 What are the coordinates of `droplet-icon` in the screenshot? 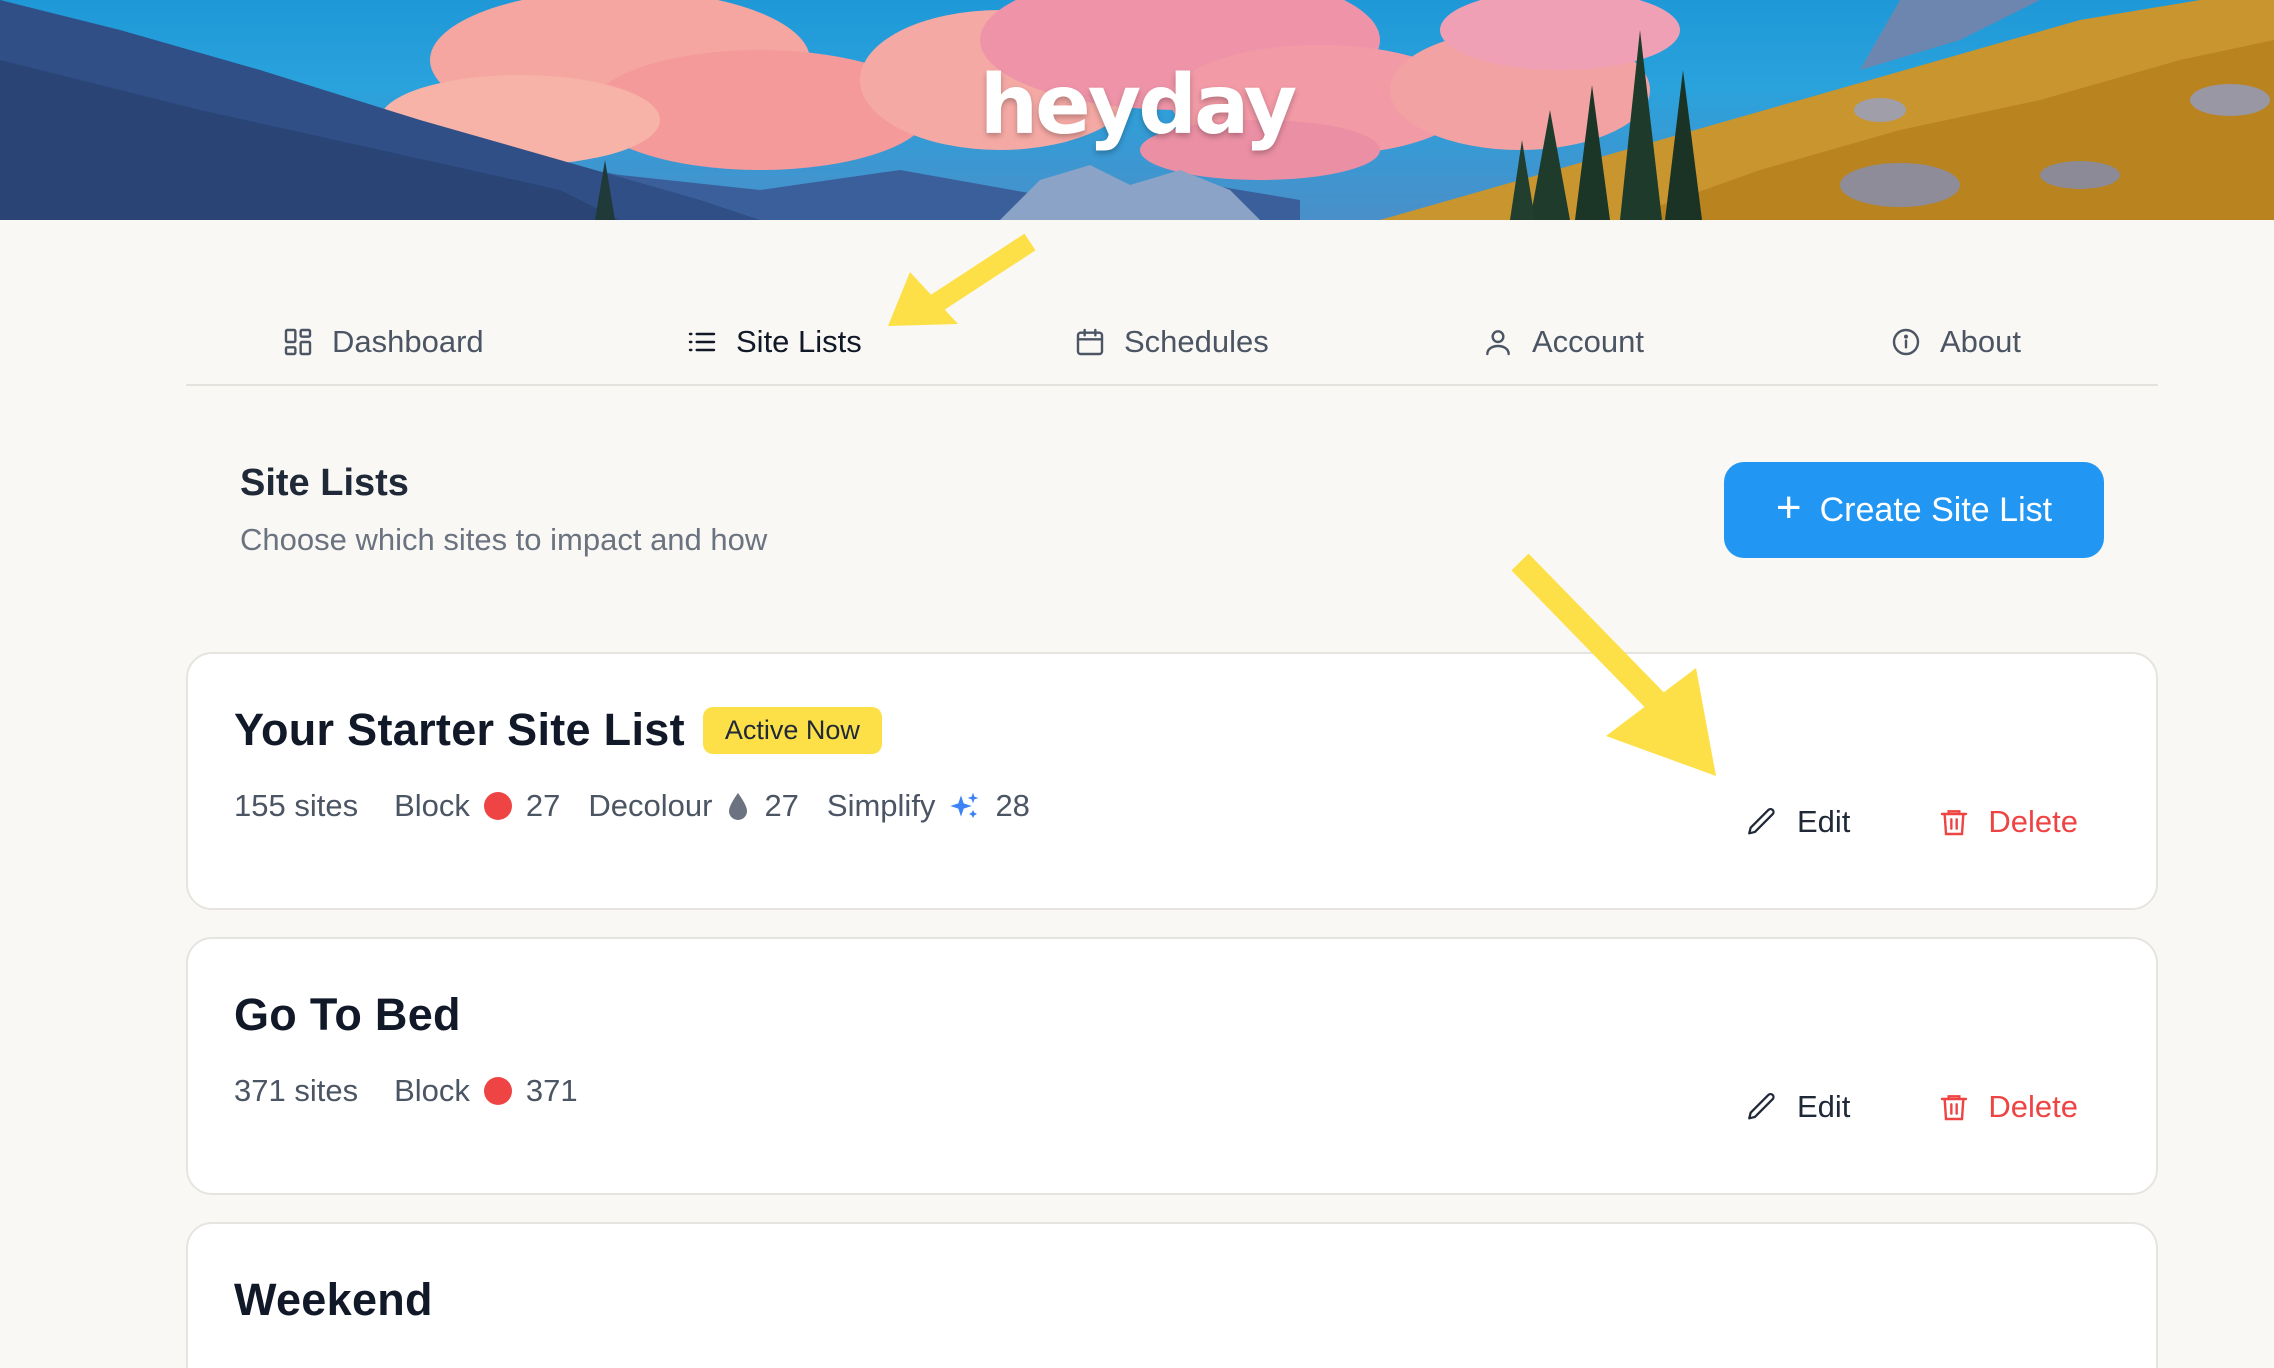 It's located at (738, 806).